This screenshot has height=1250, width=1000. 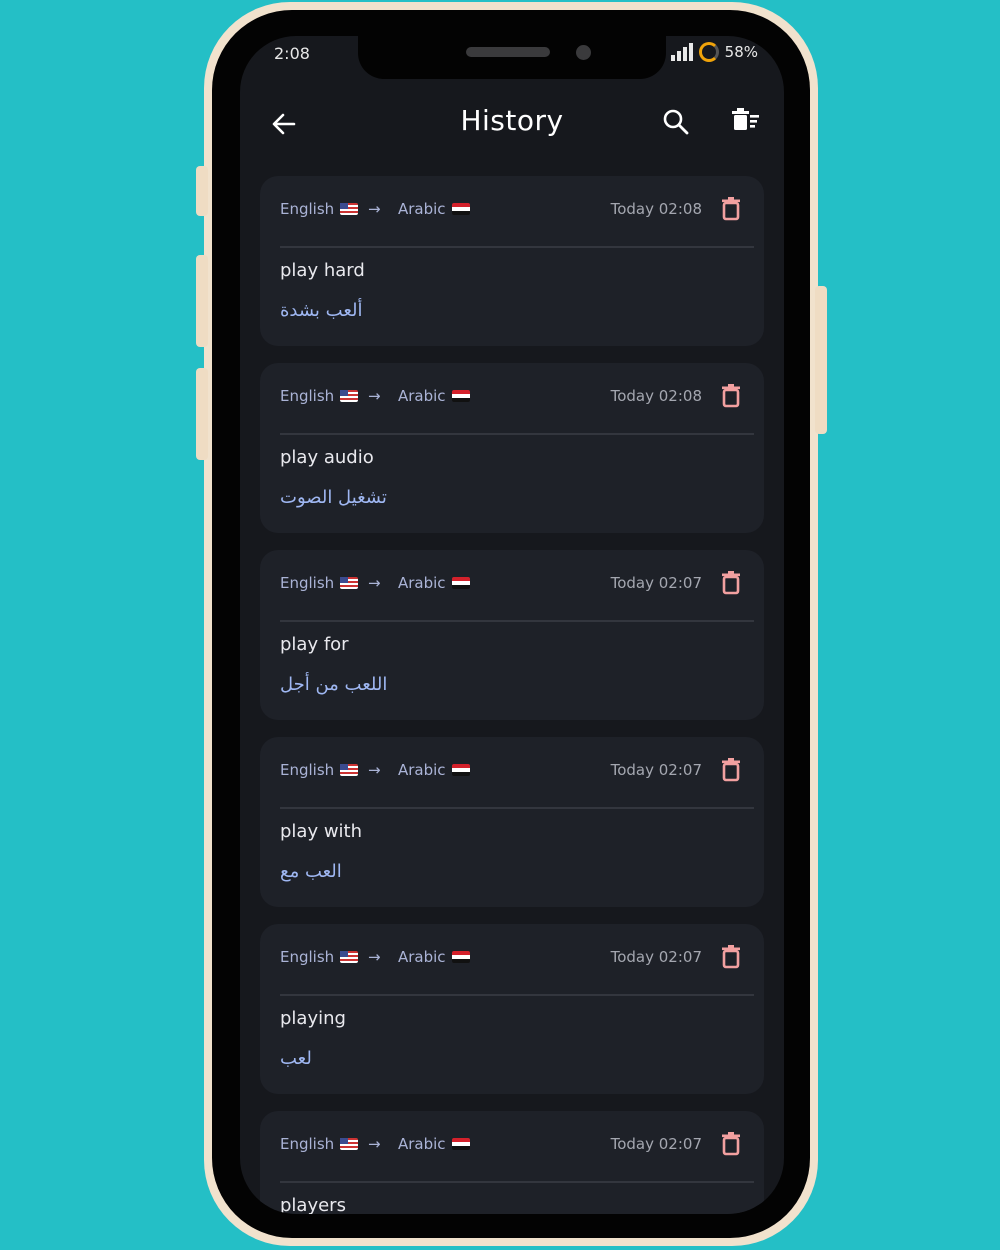 What do you see at coordinates (292, 53) in the screenshot?
I see `status-time: 2:08` at bounding box center [292, 53].